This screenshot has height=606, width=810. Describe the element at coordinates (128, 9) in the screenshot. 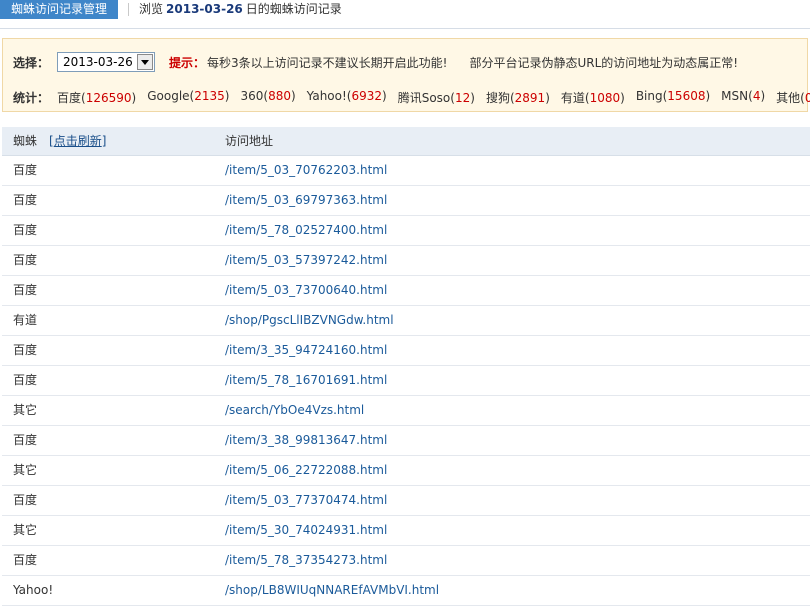

I see `breadcrumb-divider` at that location.